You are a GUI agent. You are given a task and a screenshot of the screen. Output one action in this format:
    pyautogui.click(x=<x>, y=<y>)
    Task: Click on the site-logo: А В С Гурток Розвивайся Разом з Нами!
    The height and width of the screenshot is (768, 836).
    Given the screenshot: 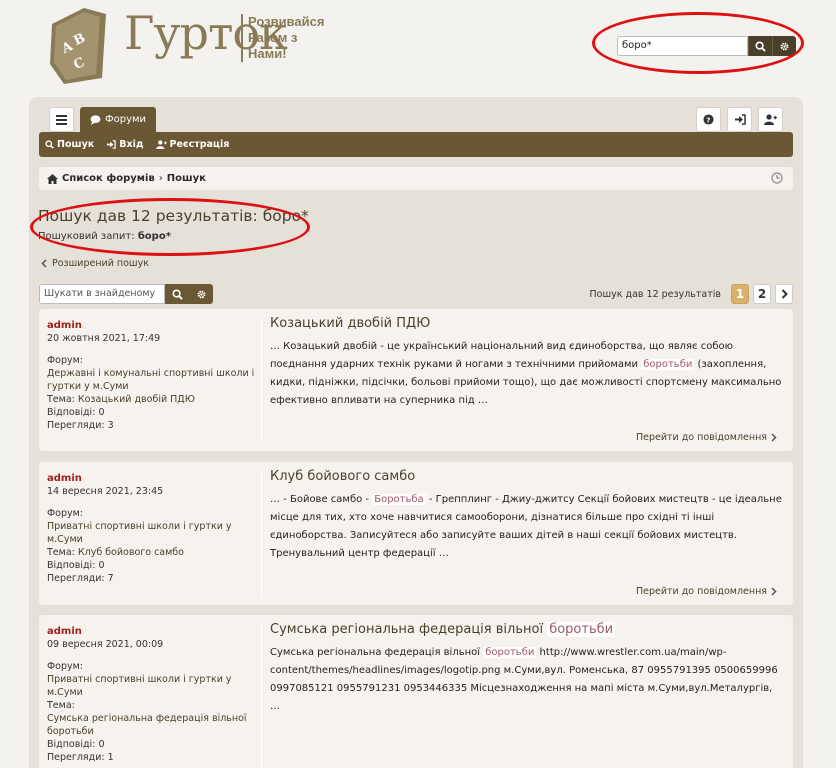 What is the action you would take?
    pyautogui.click(x=184, y=44)
    